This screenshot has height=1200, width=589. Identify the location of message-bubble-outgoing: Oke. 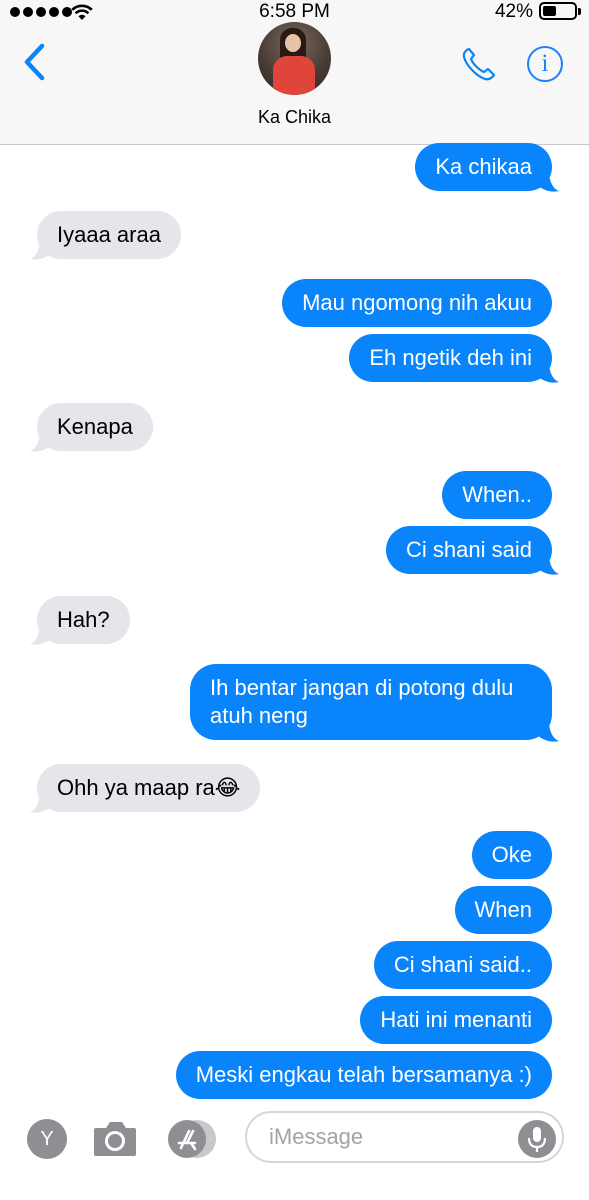
(511, 855).